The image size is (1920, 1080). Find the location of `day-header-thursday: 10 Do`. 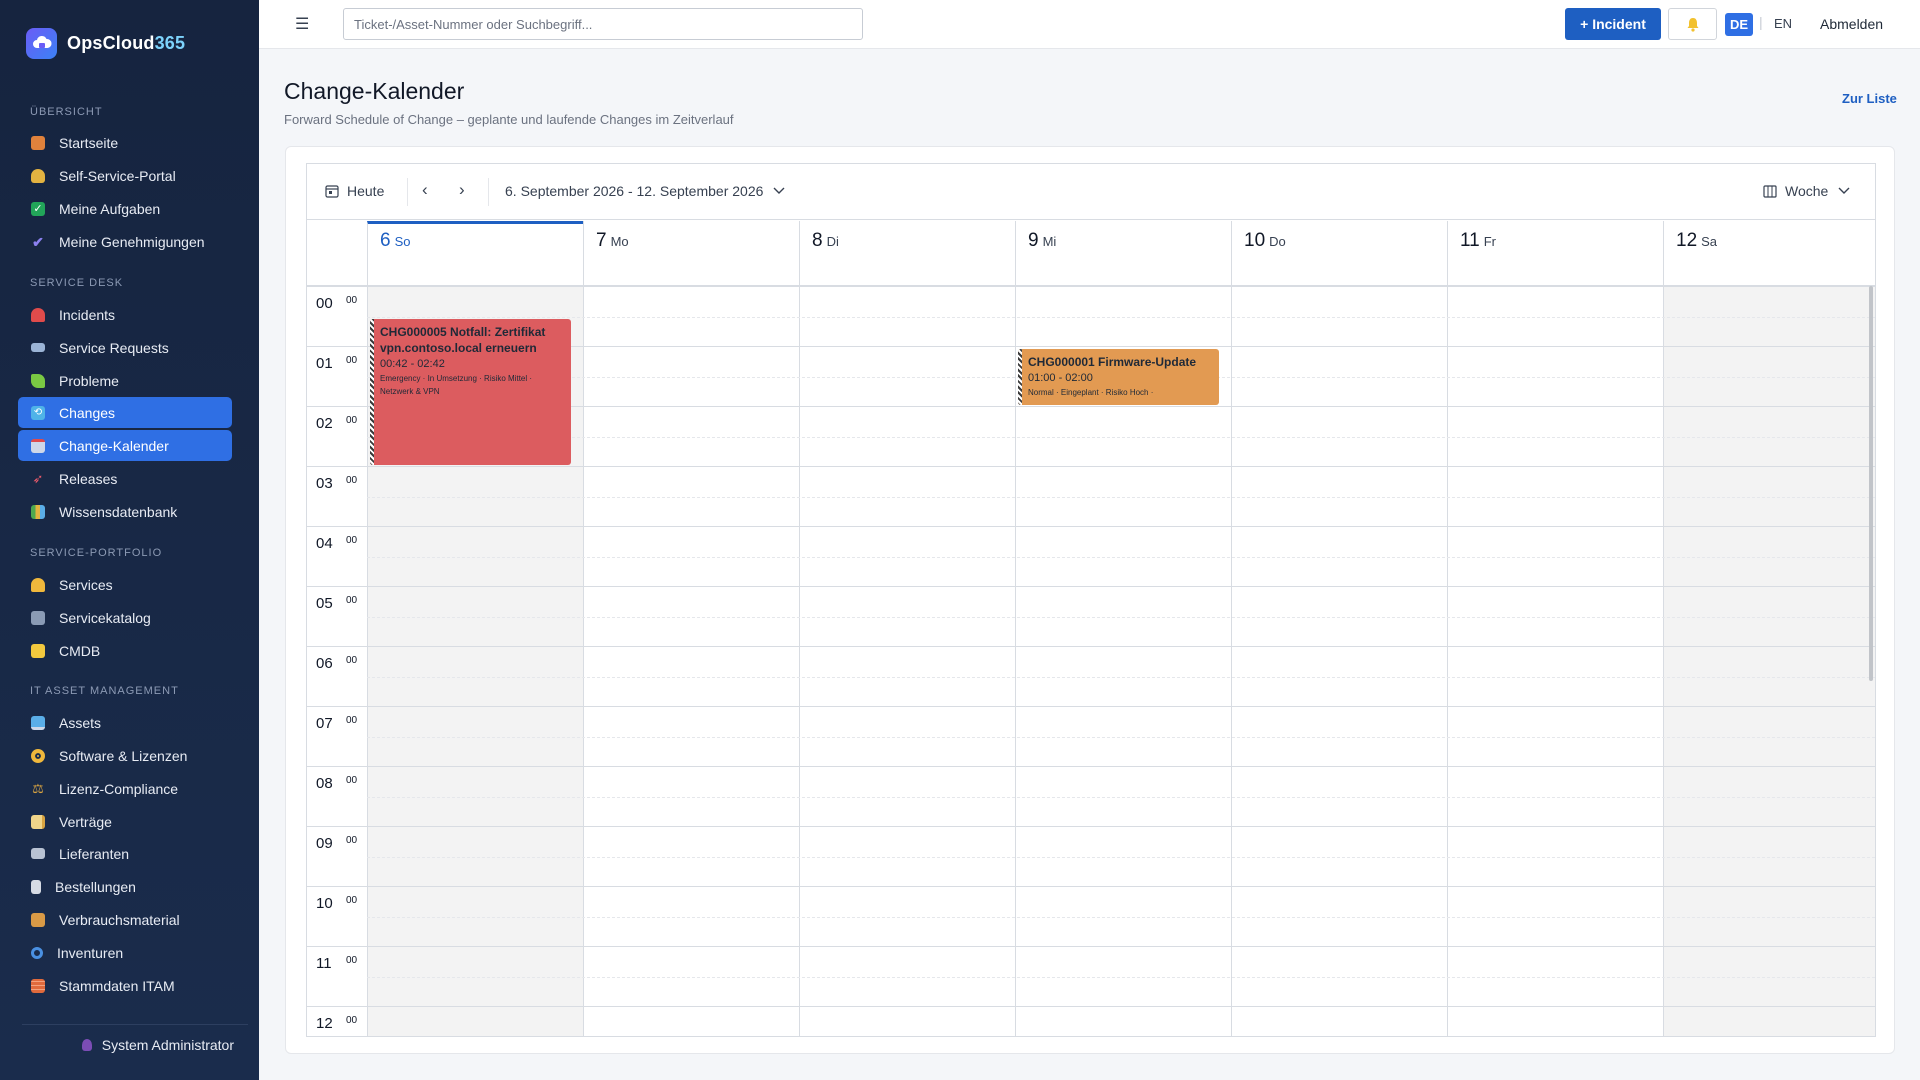

day-header-thursday: 10 Do is located at coordinates (1339, 238).